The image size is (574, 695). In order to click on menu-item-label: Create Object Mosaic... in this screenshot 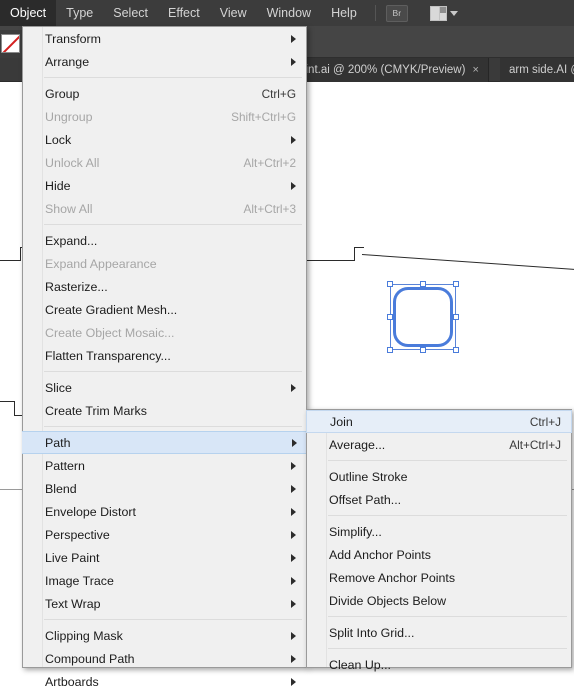, I will do `click(110, 332)`.